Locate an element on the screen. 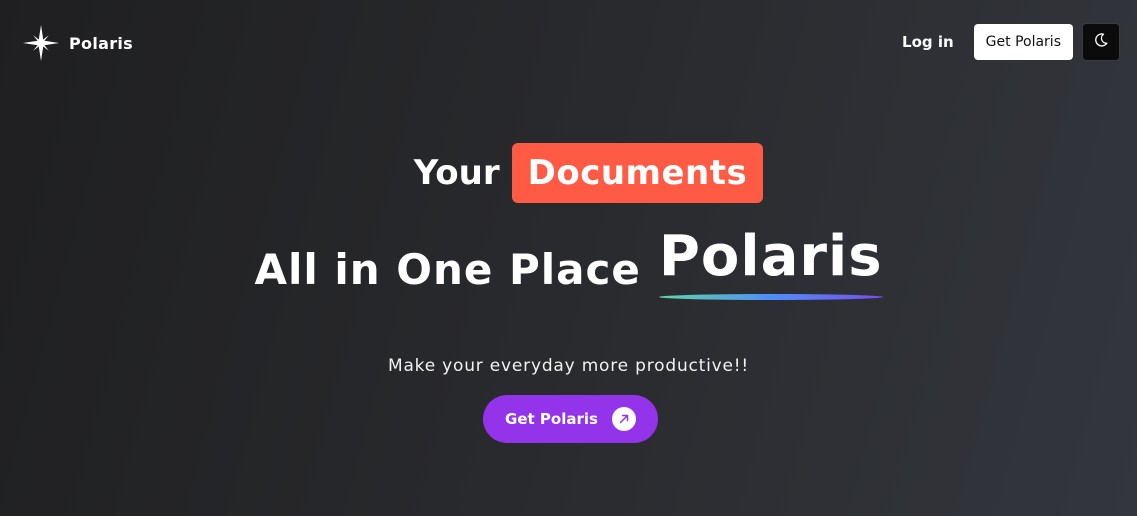 The width and height of the screenshot is (1137, 516). headline-brand-name: Polaris is located at coordinates (770, 256).